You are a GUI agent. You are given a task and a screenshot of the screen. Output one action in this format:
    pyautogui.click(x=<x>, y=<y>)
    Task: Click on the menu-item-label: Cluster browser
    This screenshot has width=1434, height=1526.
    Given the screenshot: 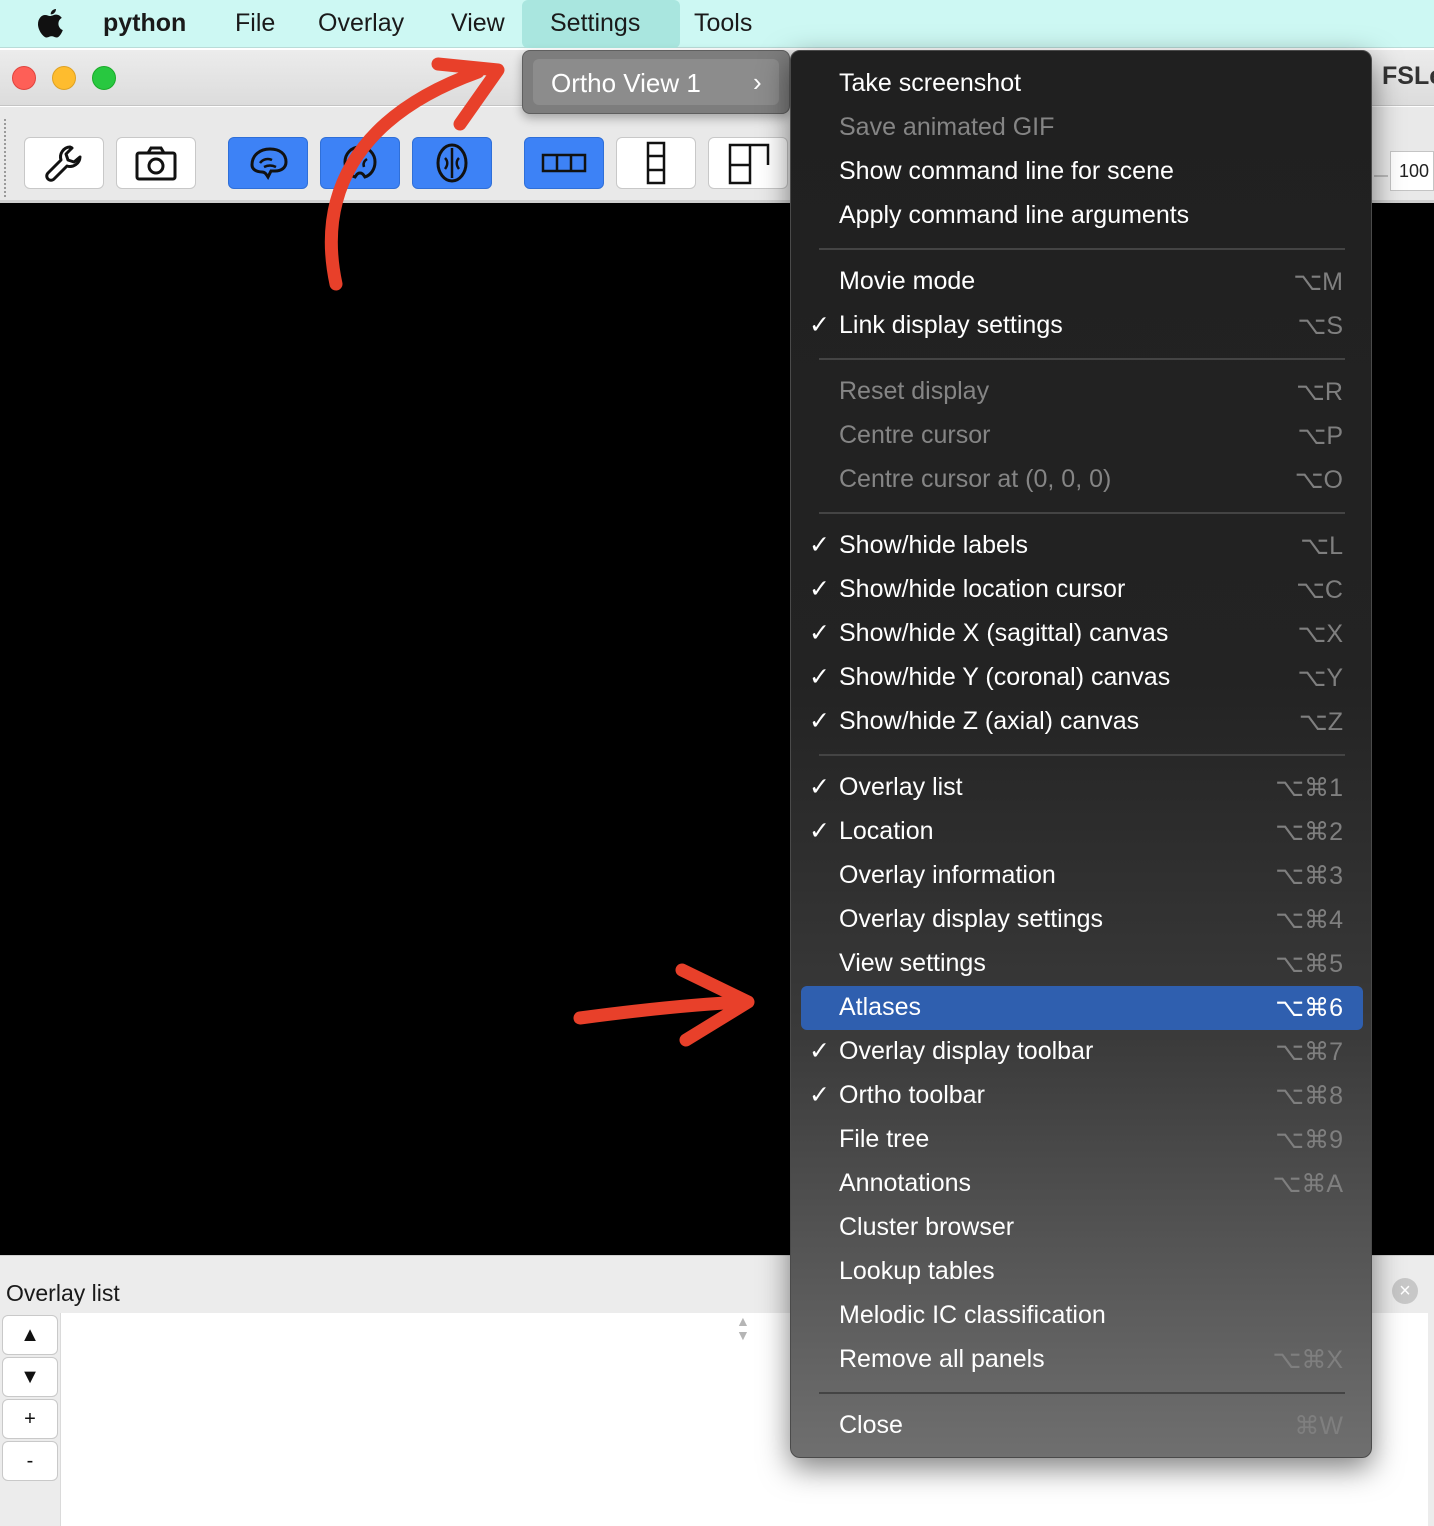 What is the action you would take?
    pyautogui.click(x=927, y=1227)
    